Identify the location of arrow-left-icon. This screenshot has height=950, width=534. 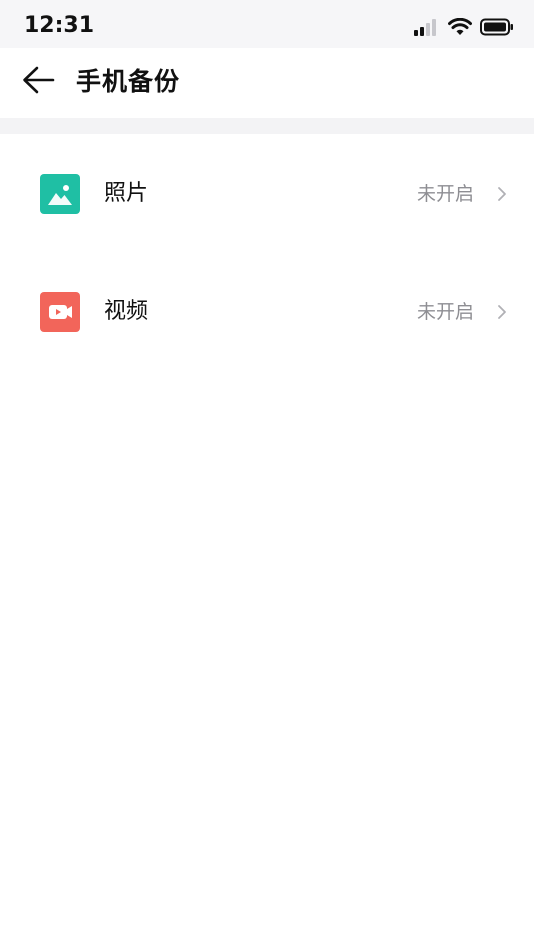
(38, 82).